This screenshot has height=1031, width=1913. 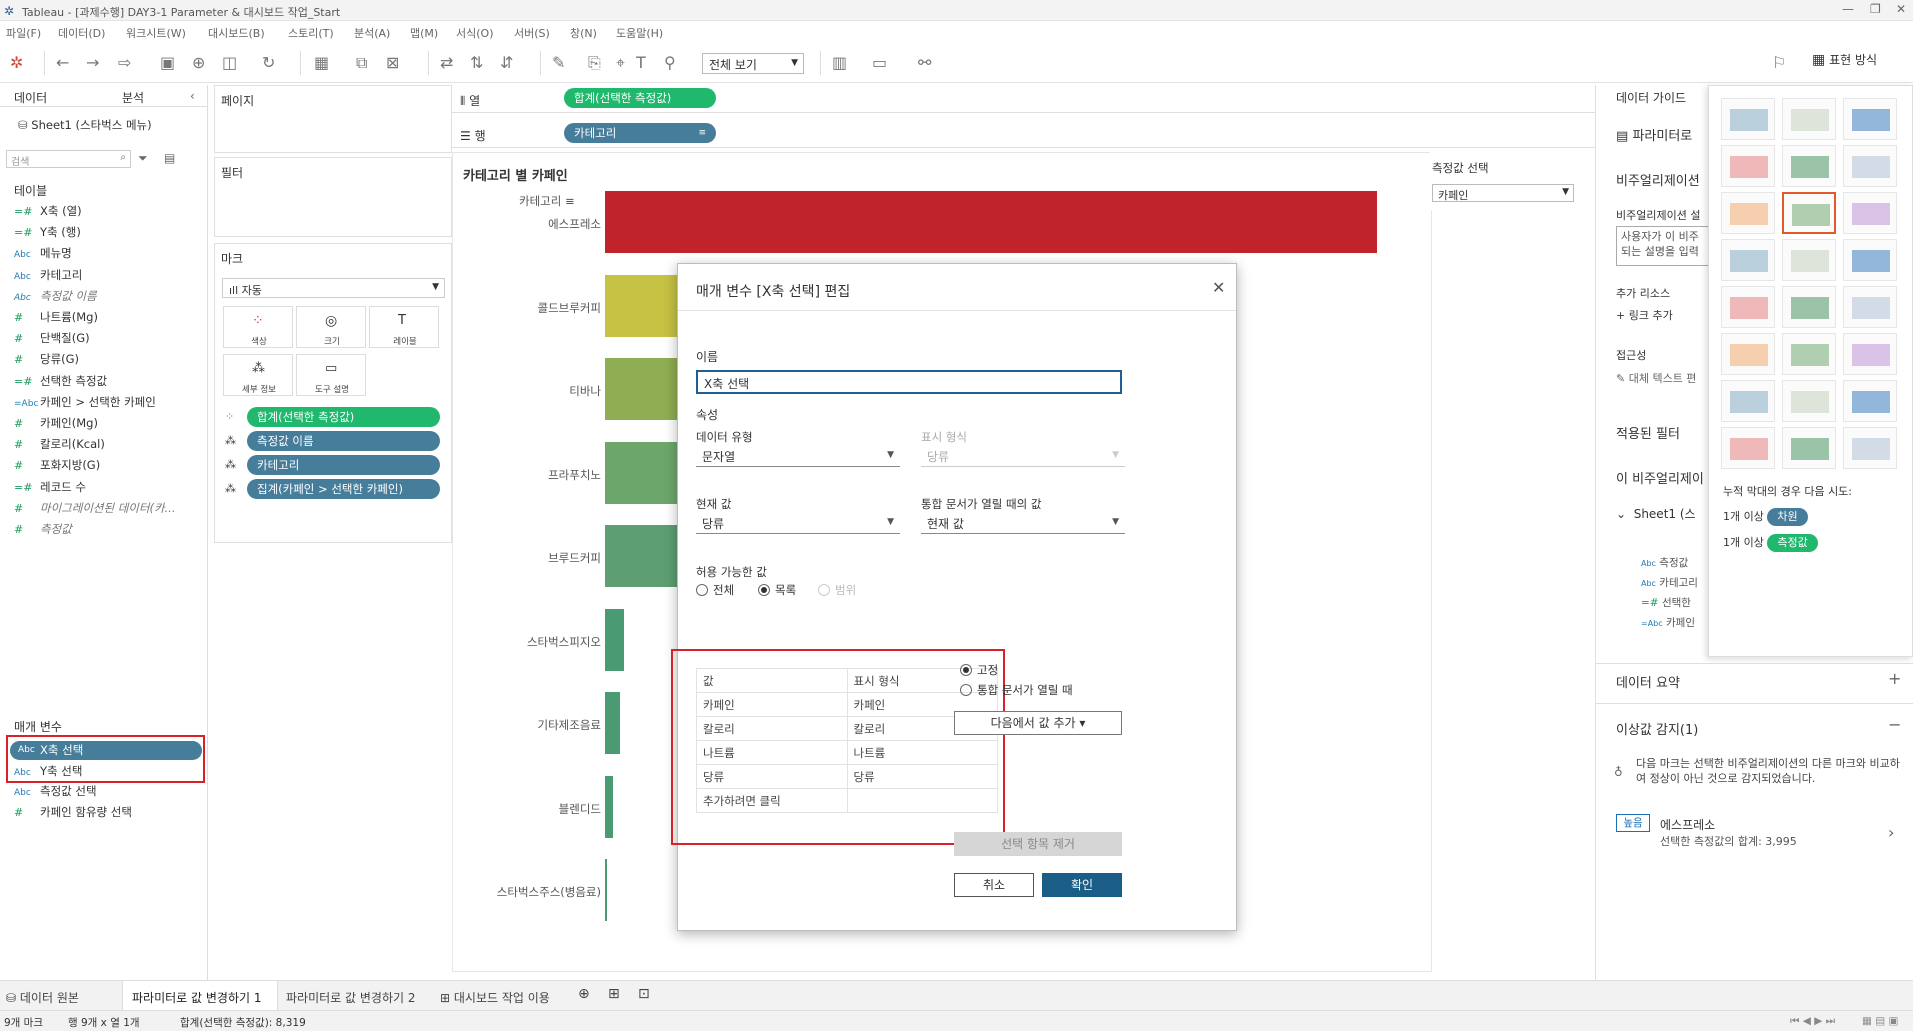 What do you see at coordinates (594, 63) in the screenshot?
I see `group-icon: ⎘` at bounding box center [594, 63].